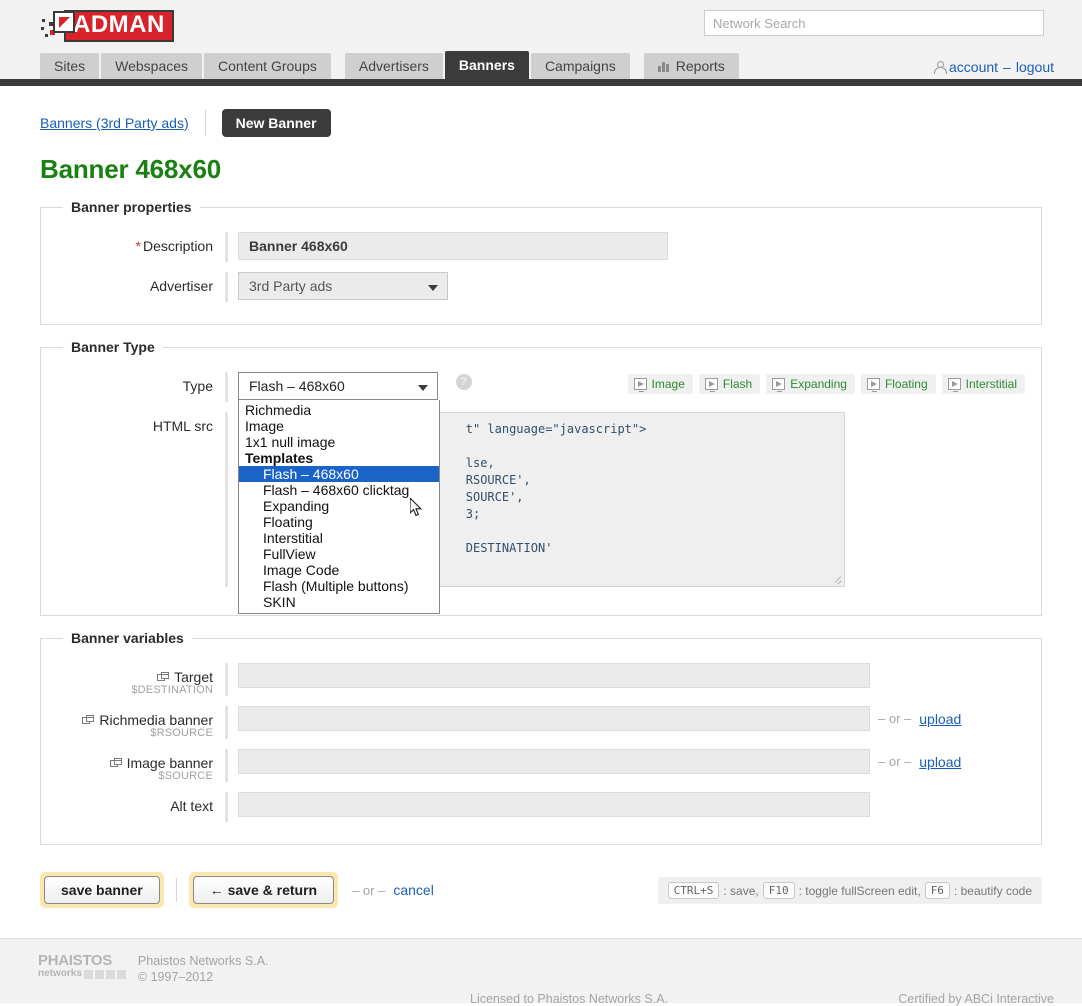 The width and height of the screenshot is (1082, 1006). I want to click on variable-row-image: Image banner $SOURCE – or – upload, so click(541, 765).